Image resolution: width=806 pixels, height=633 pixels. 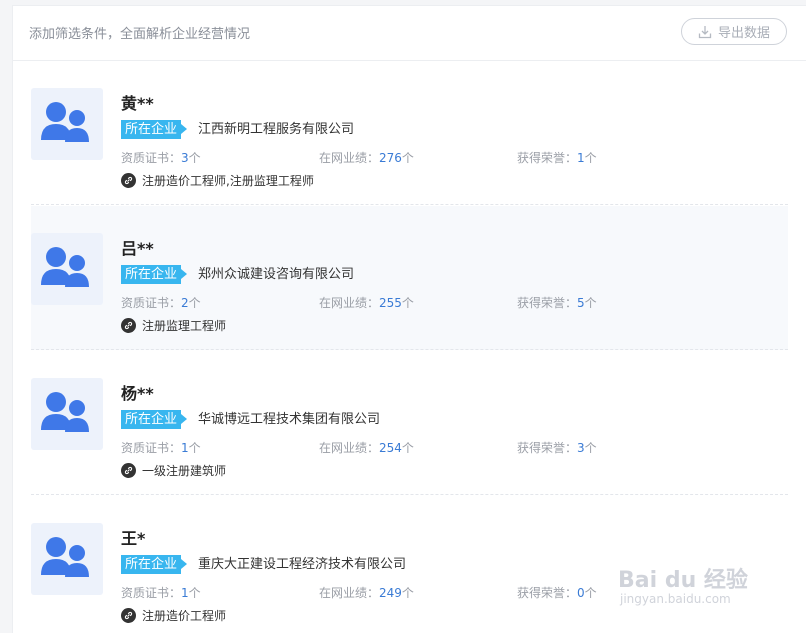 I want to click on qualification-line: 注册造价工程师, so click(x=173, y=615).